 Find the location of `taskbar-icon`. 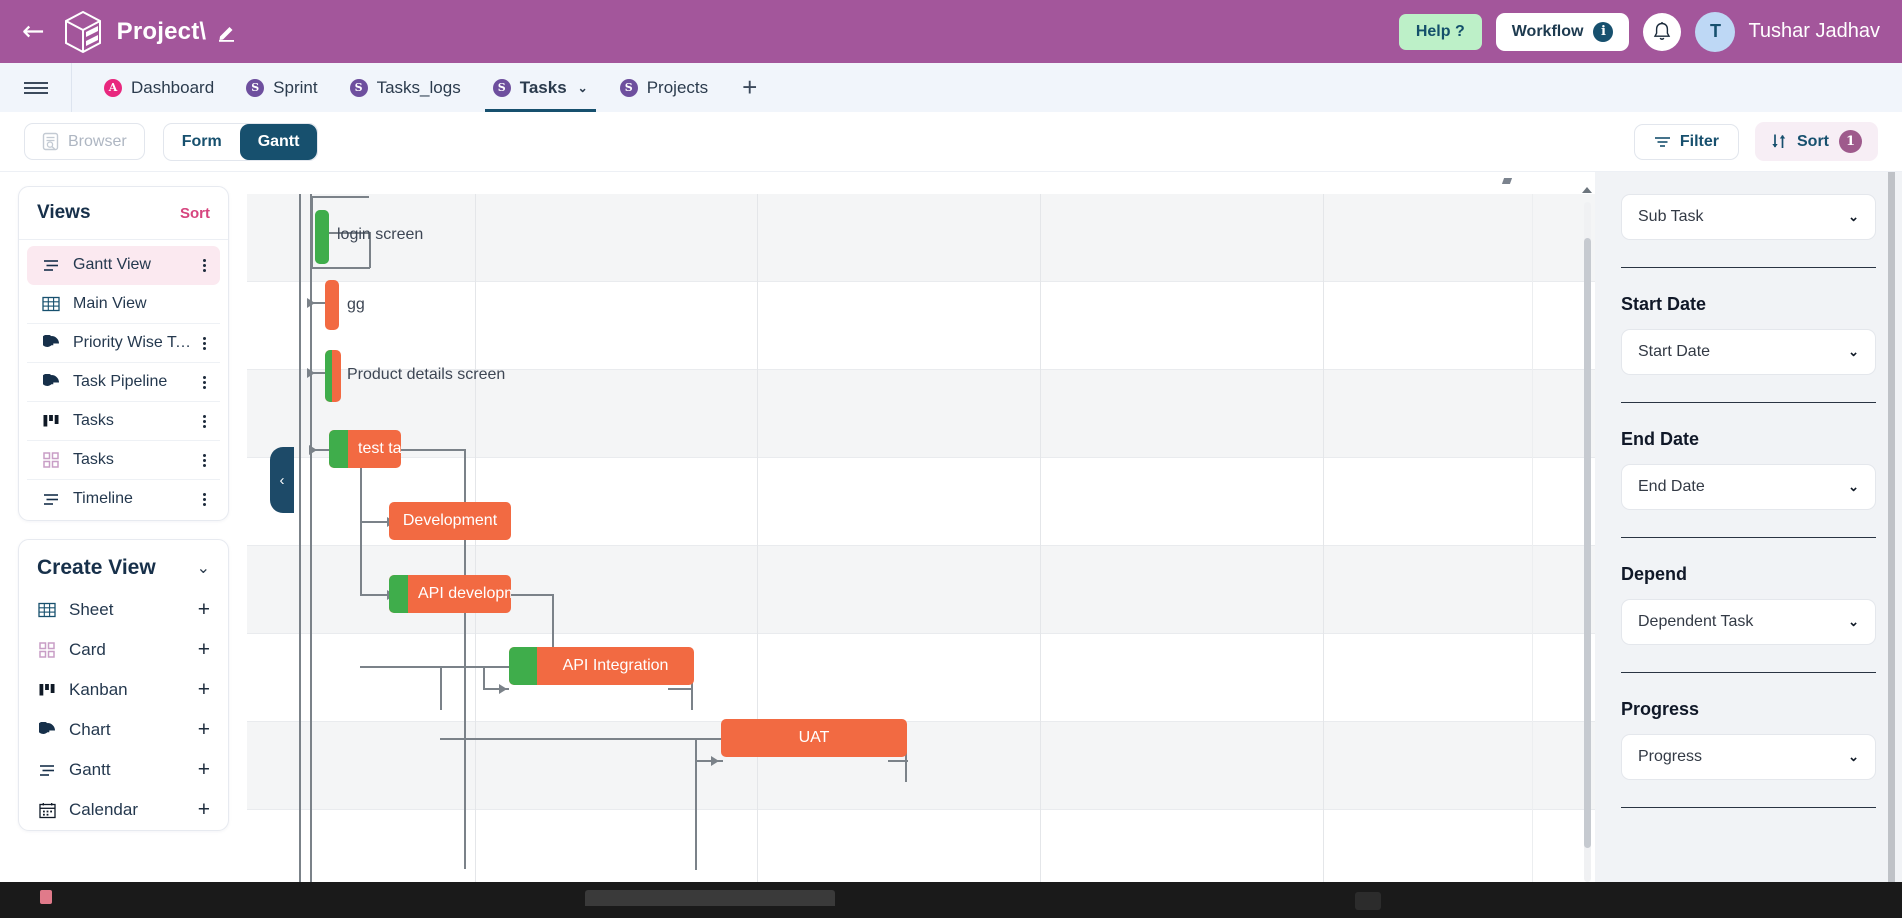

taskbar-icon is located at coordinates (1368, 901).